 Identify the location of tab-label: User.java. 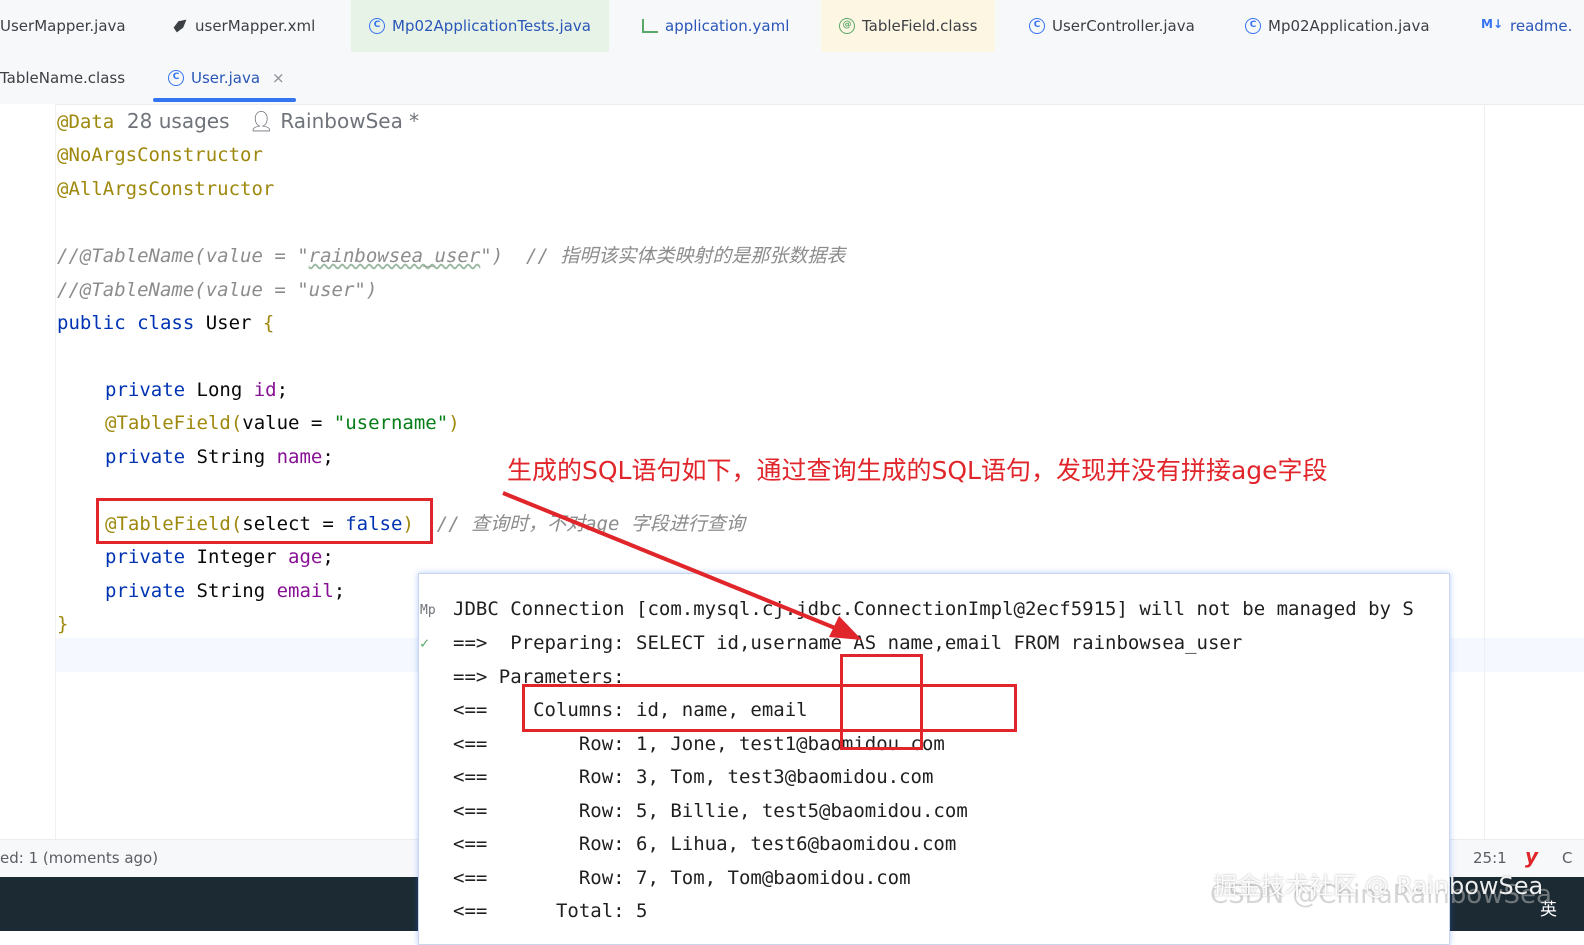
(226, 78).